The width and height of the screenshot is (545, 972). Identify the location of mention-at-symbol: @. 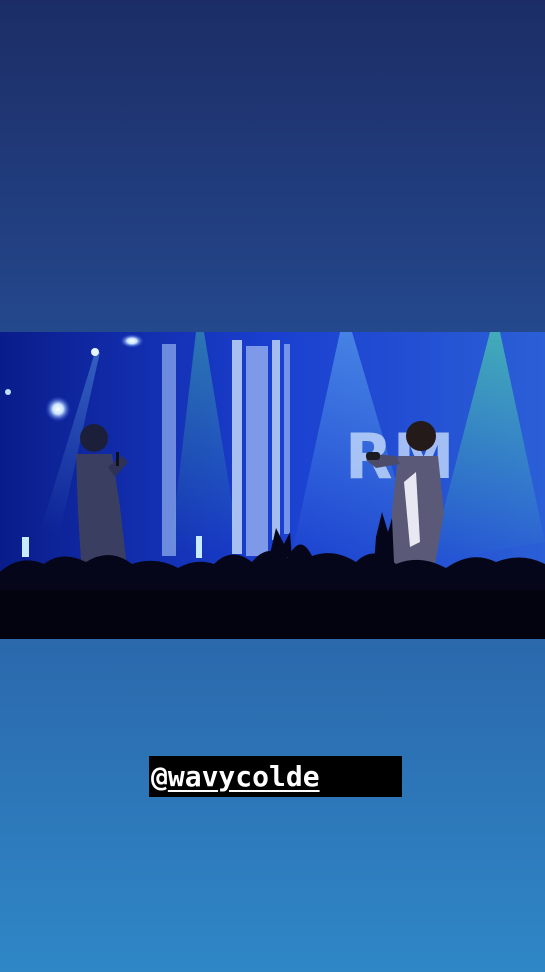
(159, 776).